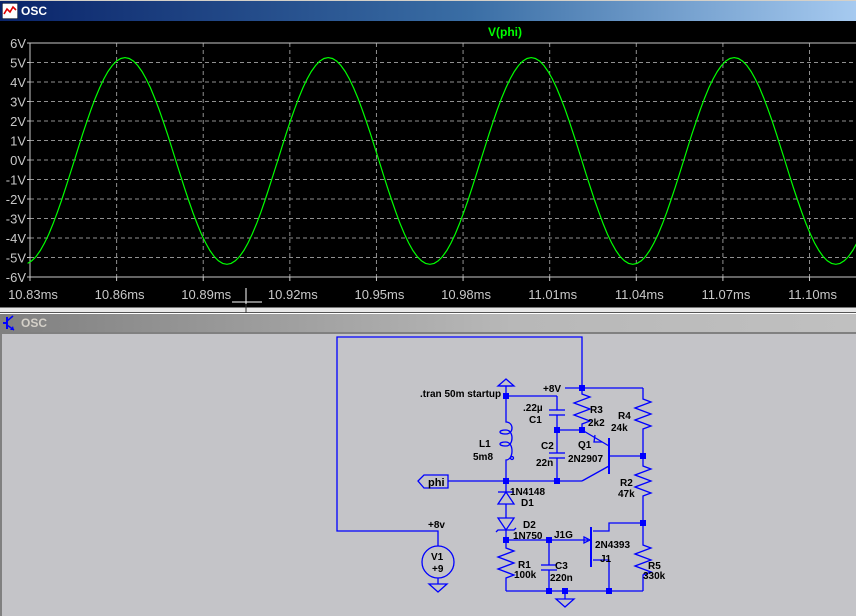 The height and width of the screenshot is (616, 856). What do you see at coordinates (438, 569) in the screenshot?
I see `v1-value: +9` at bounding box center [438, 569].